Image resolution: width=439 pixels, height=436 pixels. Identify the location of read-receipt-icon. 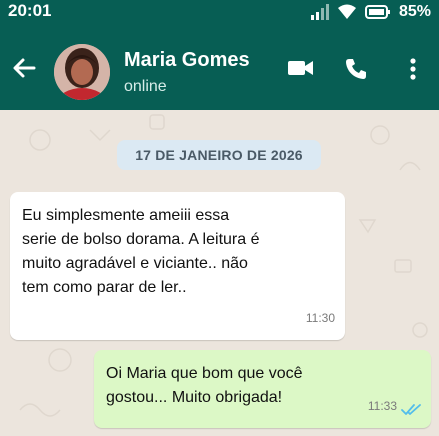
(411, 409).